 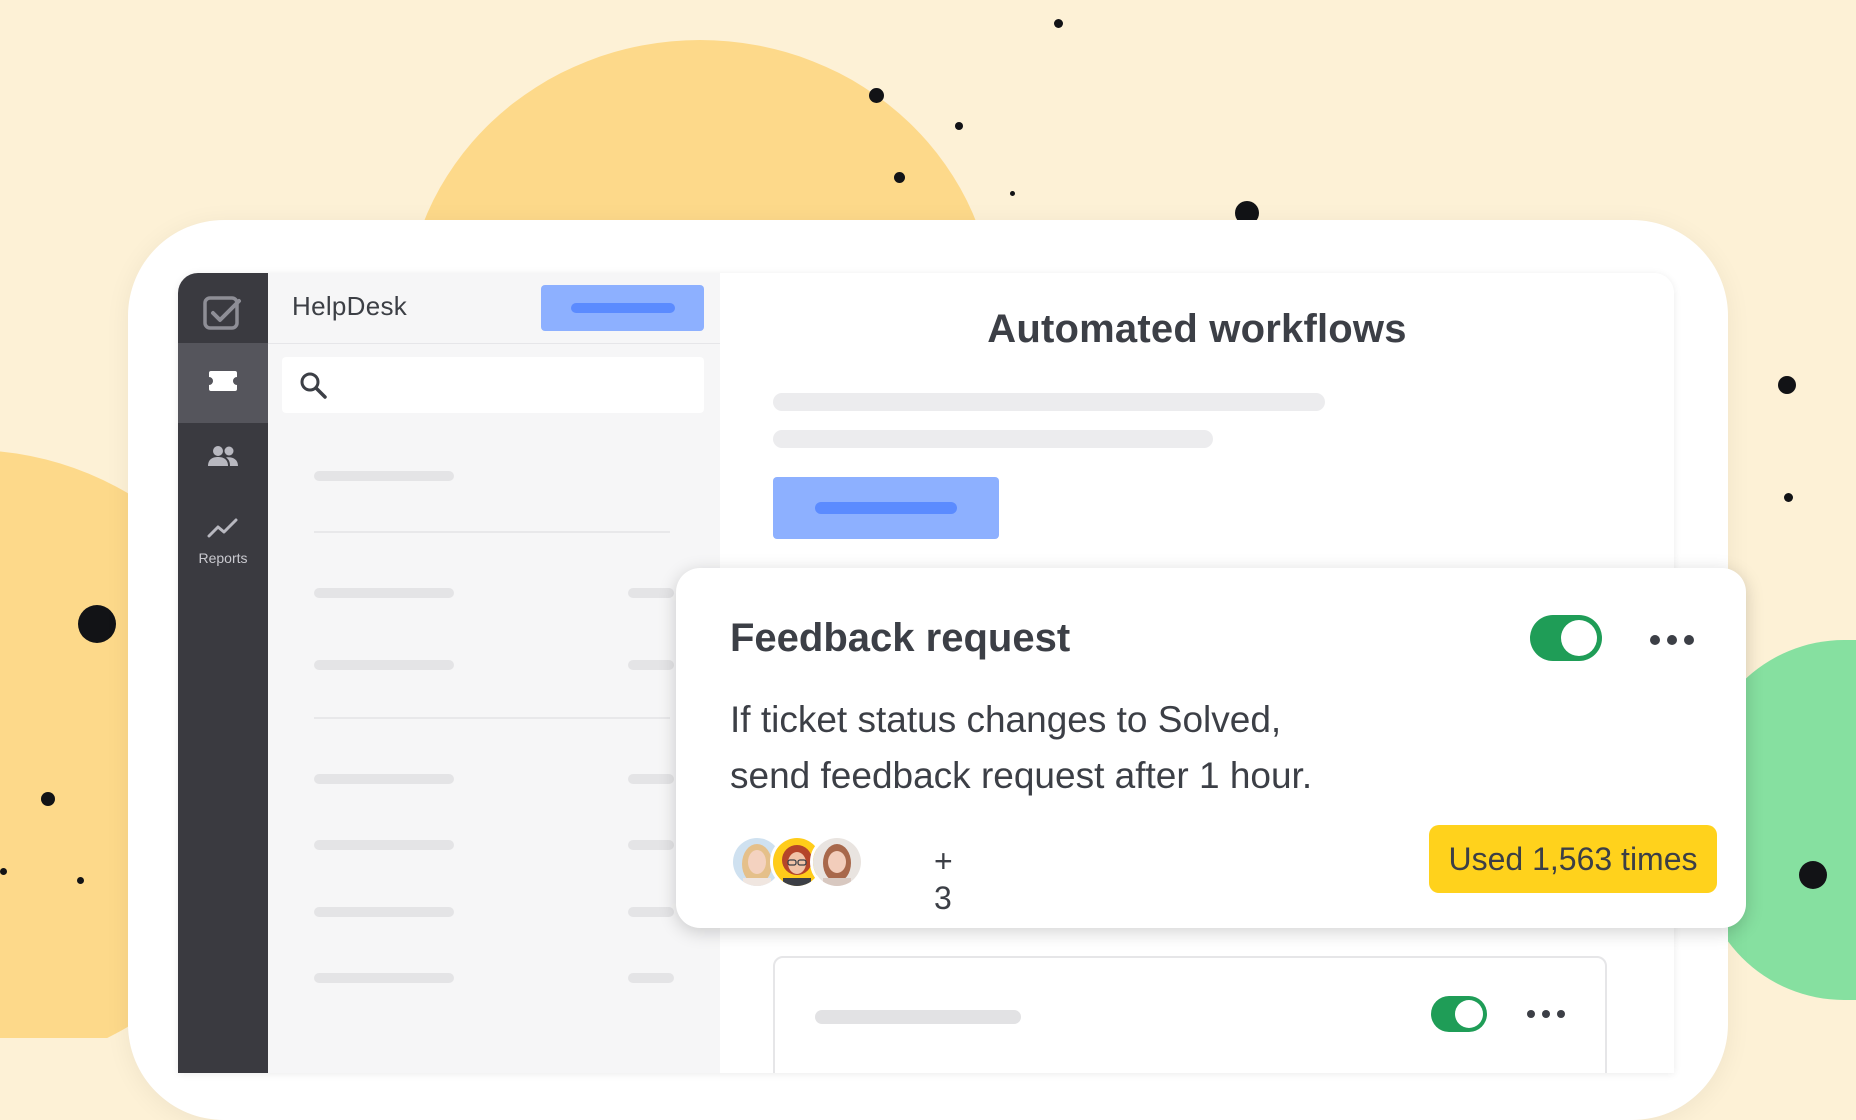 I want to click on workflow-toggle-secondary, so click(x=1459, y=1014).